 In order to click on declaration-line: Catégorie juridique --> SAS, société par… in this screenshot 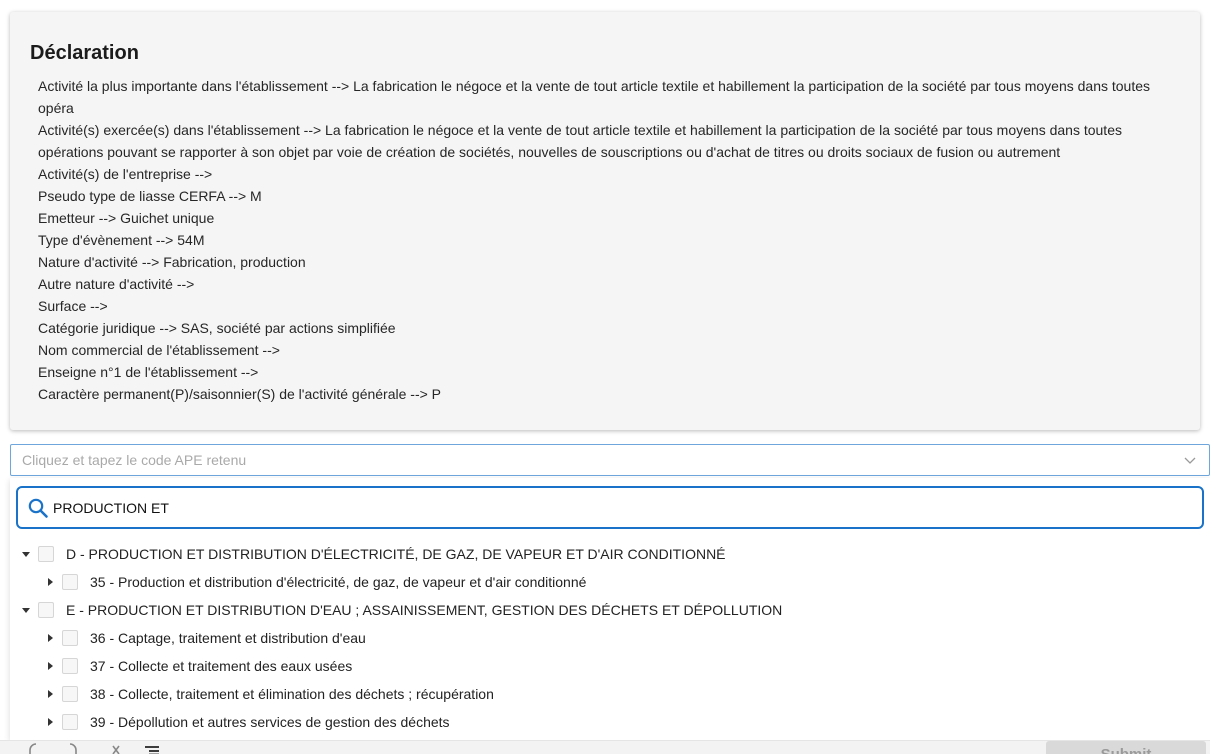, I will do `click(217, 328)`.